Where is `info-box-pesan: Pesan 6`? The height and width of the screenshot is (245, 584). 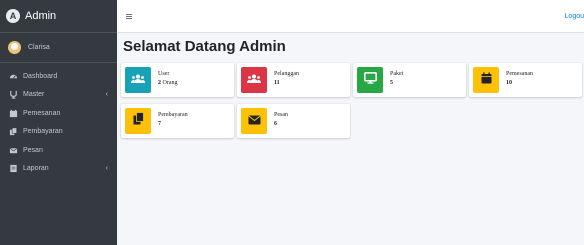 info-box-pesan: Pesan 6 is located at coordinates (293, 121).